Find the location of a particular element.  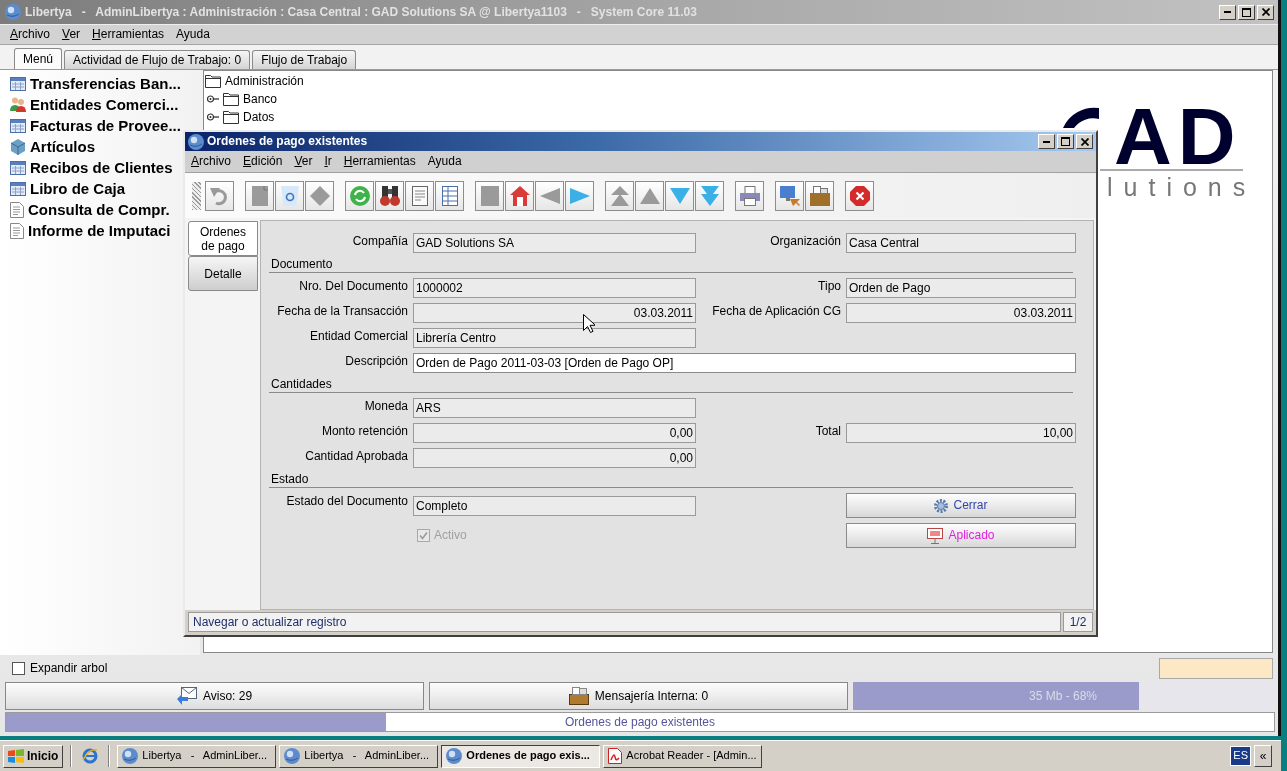

square-icon is located at coordinates (489, 195).